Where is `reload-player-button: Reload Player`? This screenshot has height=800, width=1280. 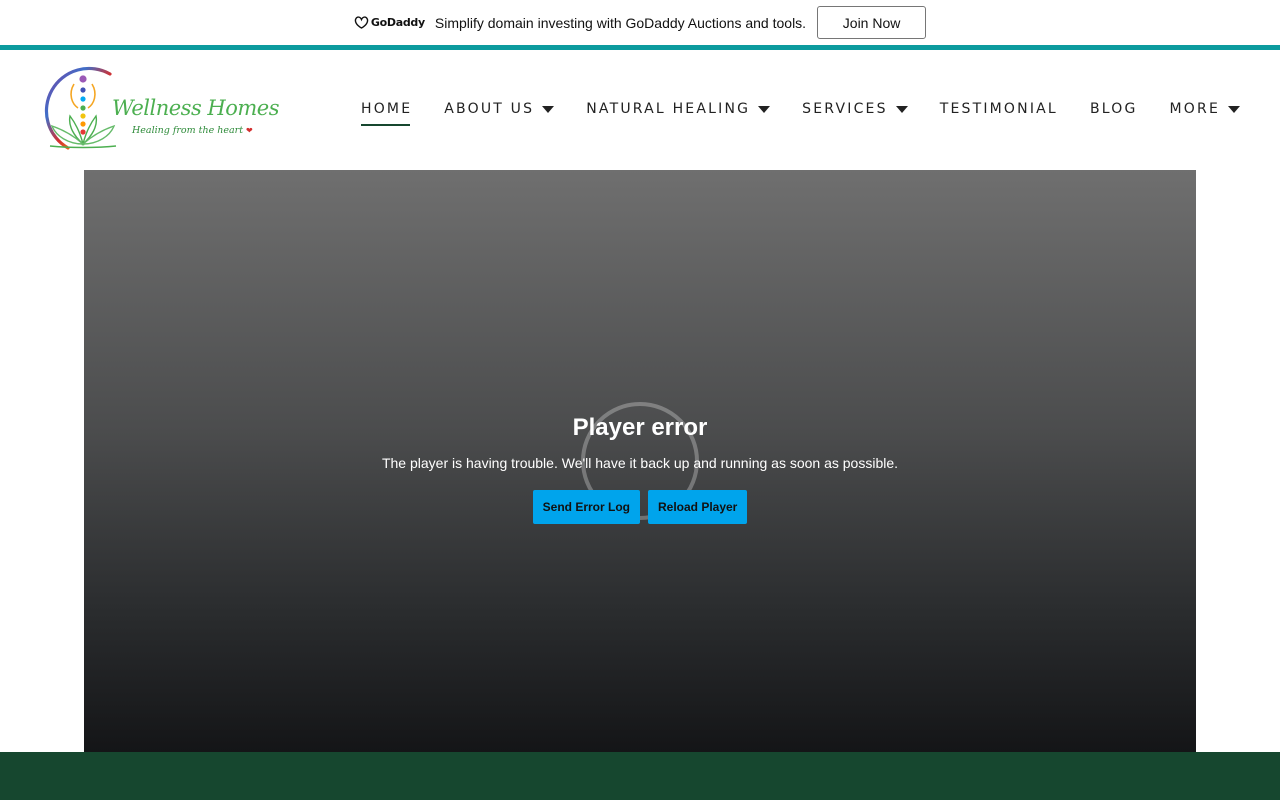 reload-player-button: Reload Player is located at coordinates (697, 507).